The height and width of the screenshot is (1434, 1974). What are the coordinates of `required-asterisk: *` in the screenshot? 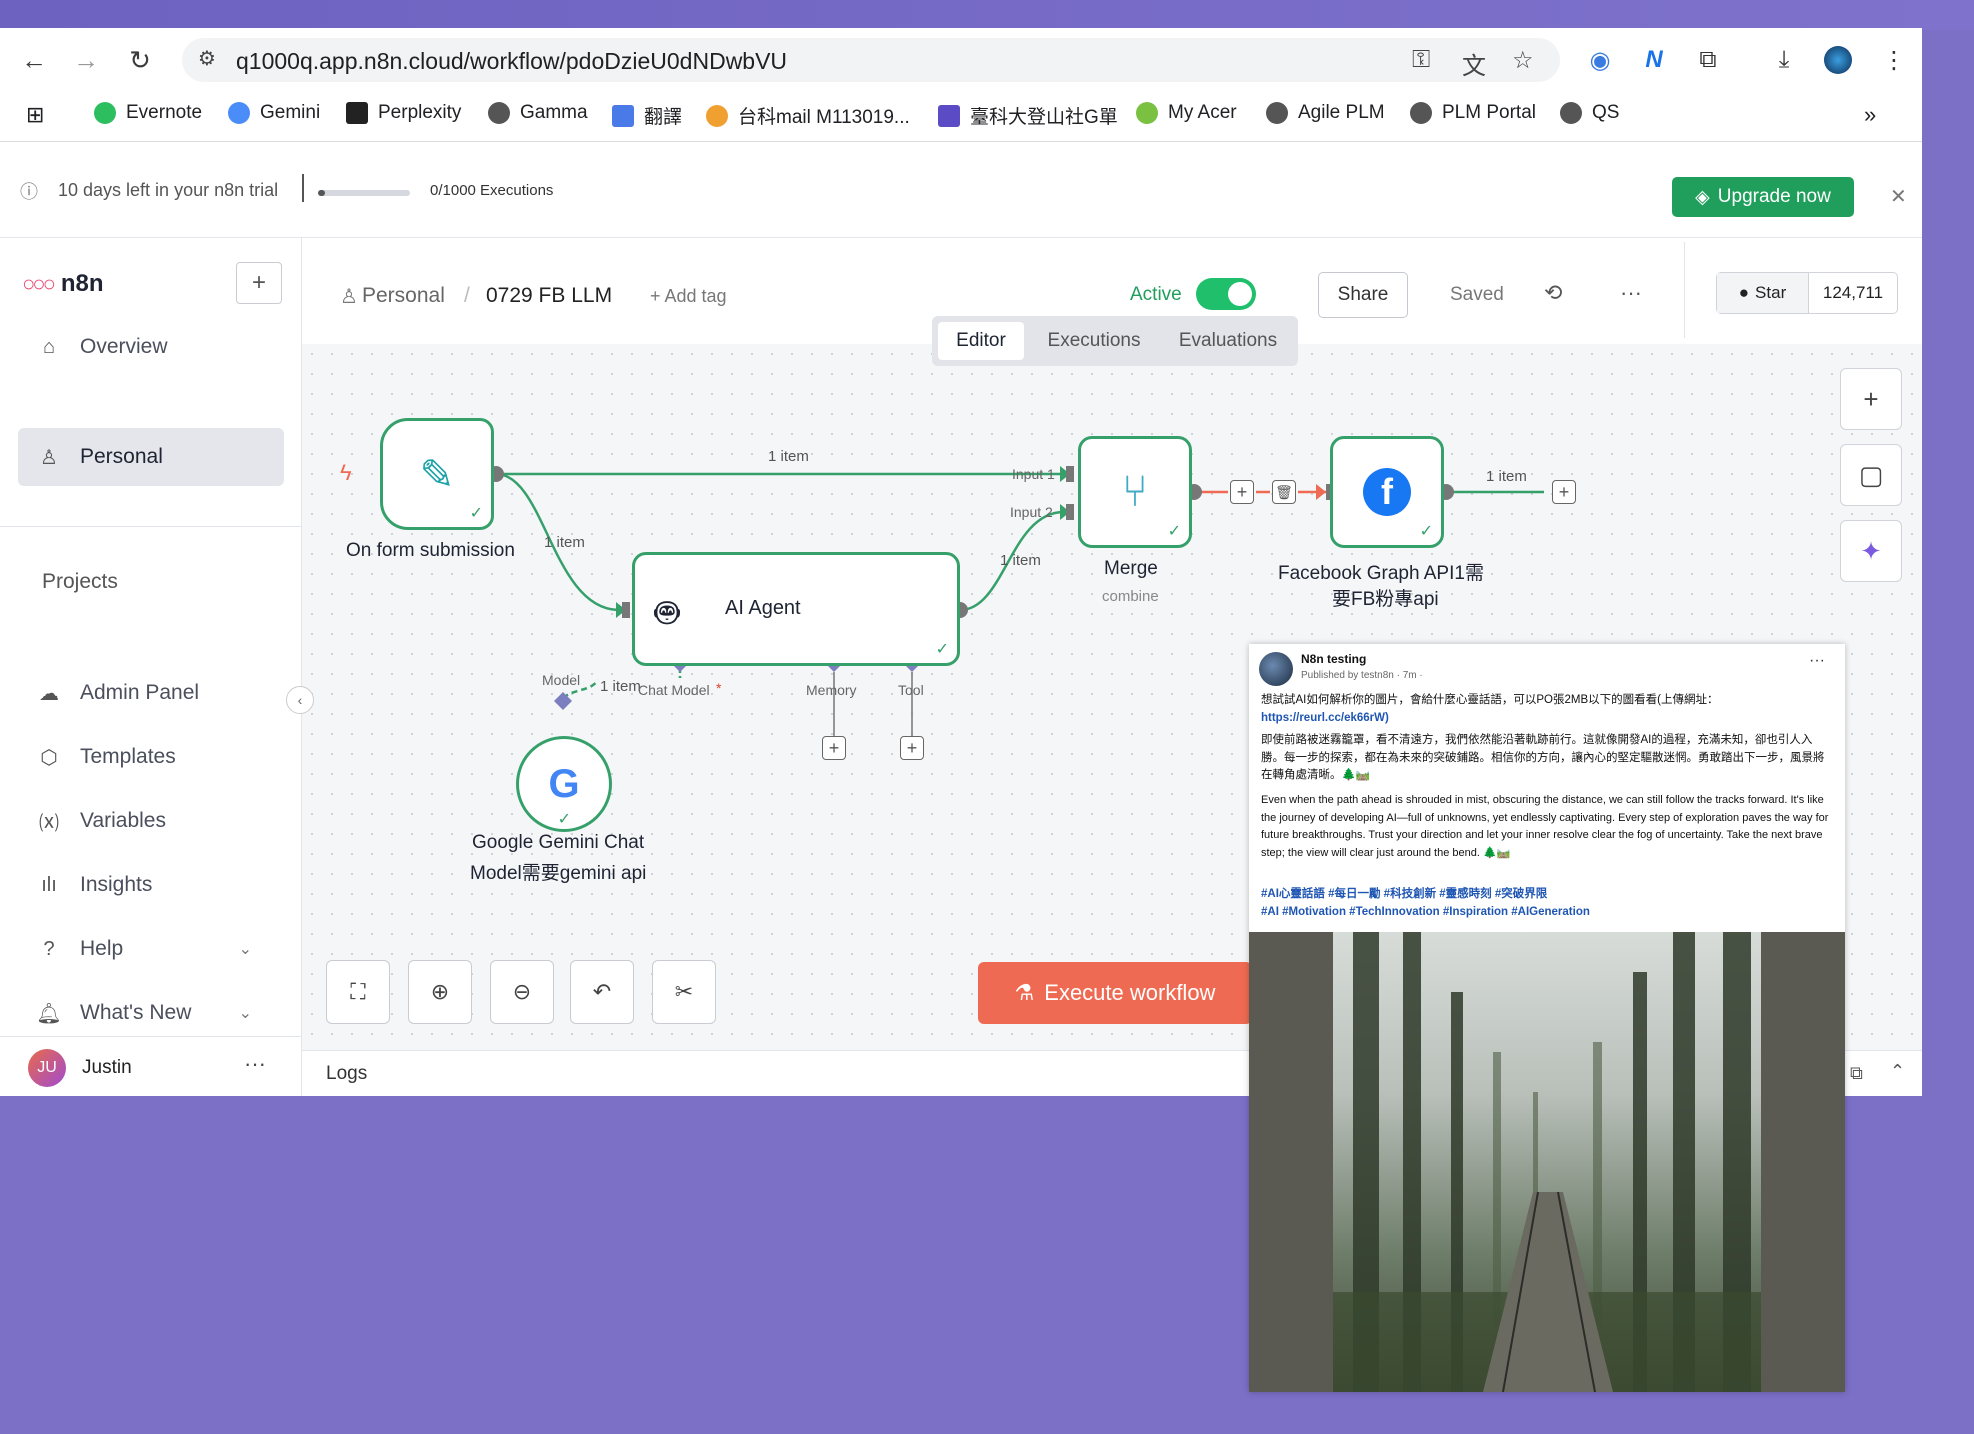 It's located at (719, 688).